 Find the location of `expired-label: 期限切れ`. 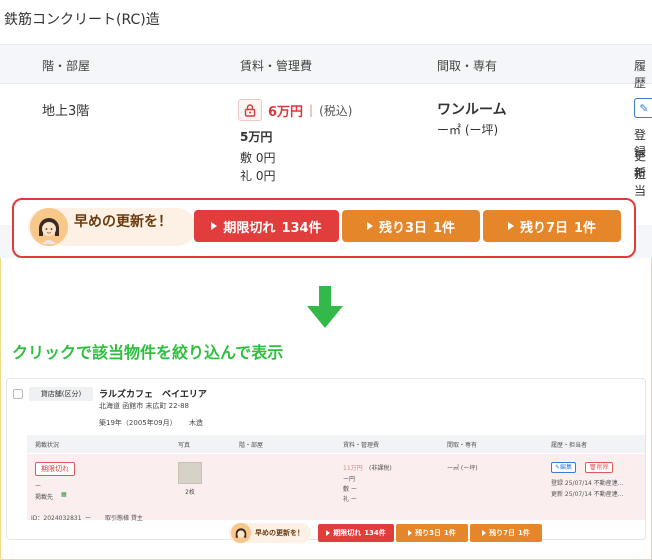

expired-label: 期限切れ is located at coordinates (249, 228).